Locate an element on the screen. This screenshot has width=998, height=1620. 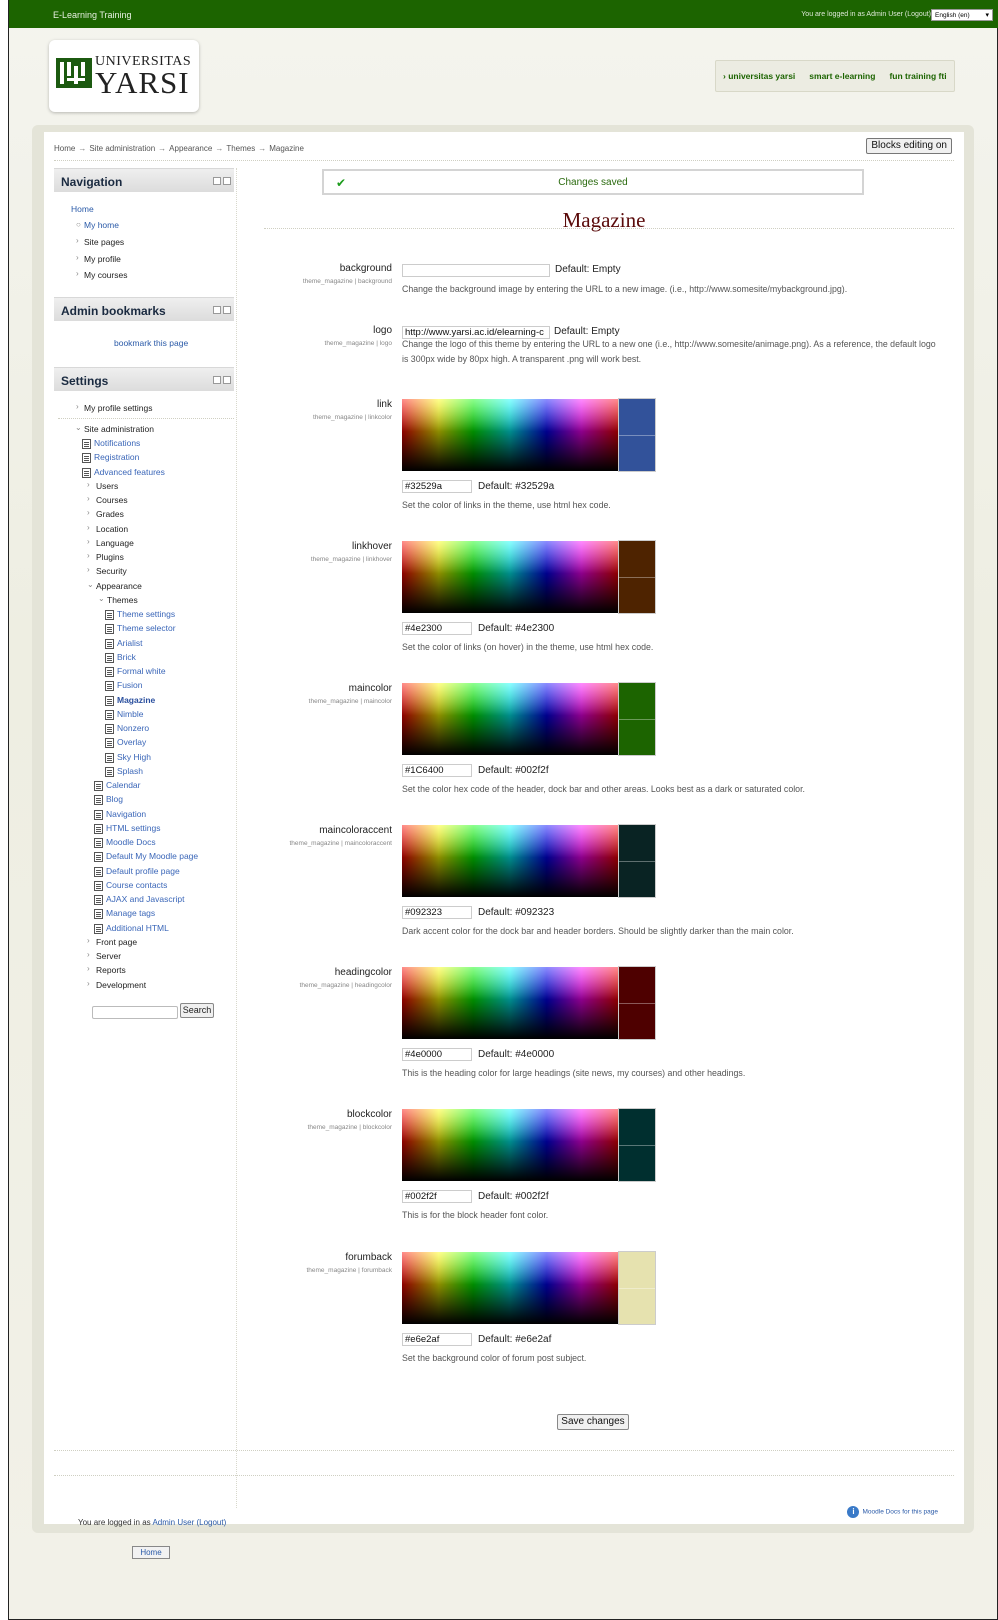
tree-folder-front-page: Front page is located at coordinates (116, 942).